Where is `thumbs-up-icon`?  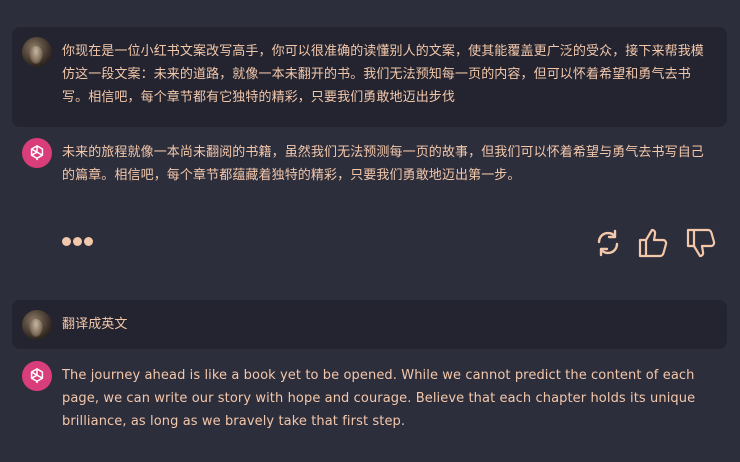 thumbs-up-icon is located at coordinates (654, 243).